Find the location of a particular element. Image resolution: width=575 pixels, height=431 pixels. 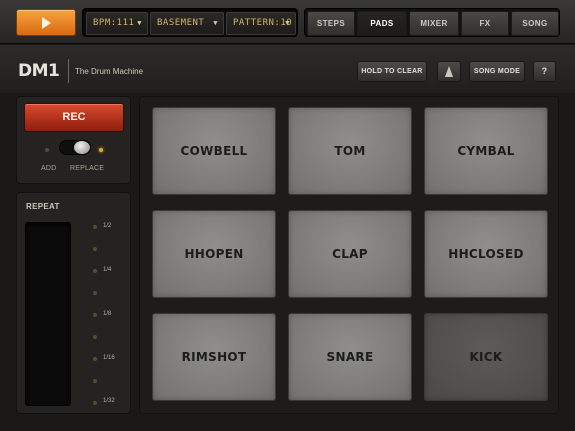

pattern-selector: PATTERN:10 ▼ is located at coordinates (261, 23).